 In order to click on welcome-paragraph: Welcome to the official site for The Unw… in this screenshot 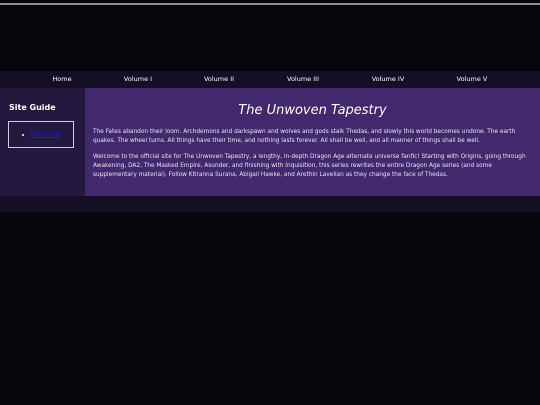, I will do `click(309, 166)`.